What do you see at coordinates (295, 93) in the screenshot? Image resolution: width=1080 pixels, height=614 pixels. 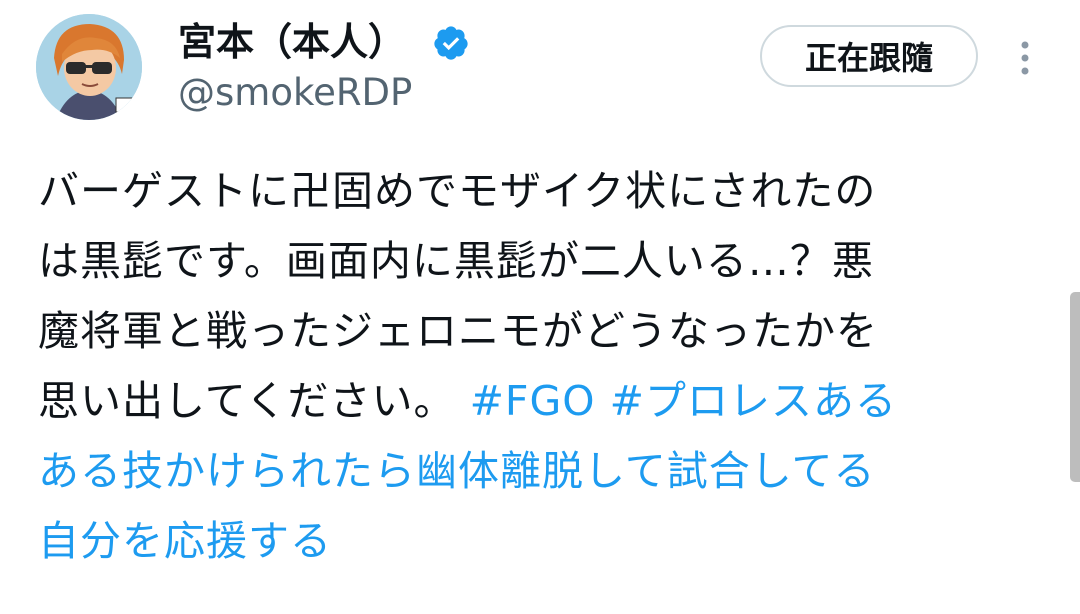 I see `user-handle: @smokeRDP` at bounding box center [295, 93].